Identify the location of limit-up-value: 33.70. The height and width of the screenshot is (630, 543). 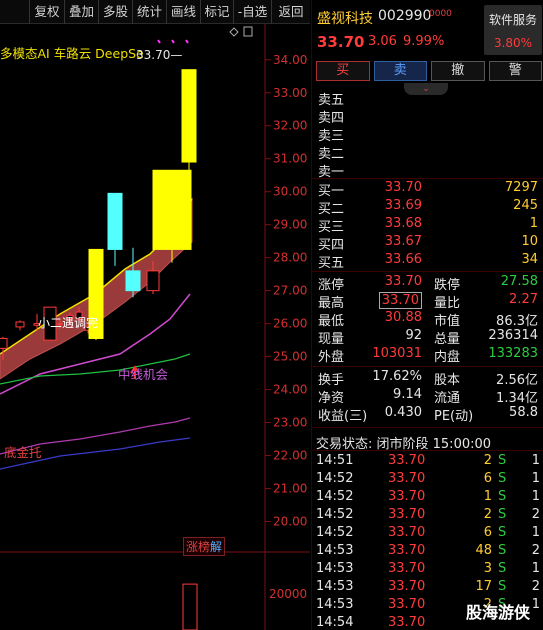
(403, 281).